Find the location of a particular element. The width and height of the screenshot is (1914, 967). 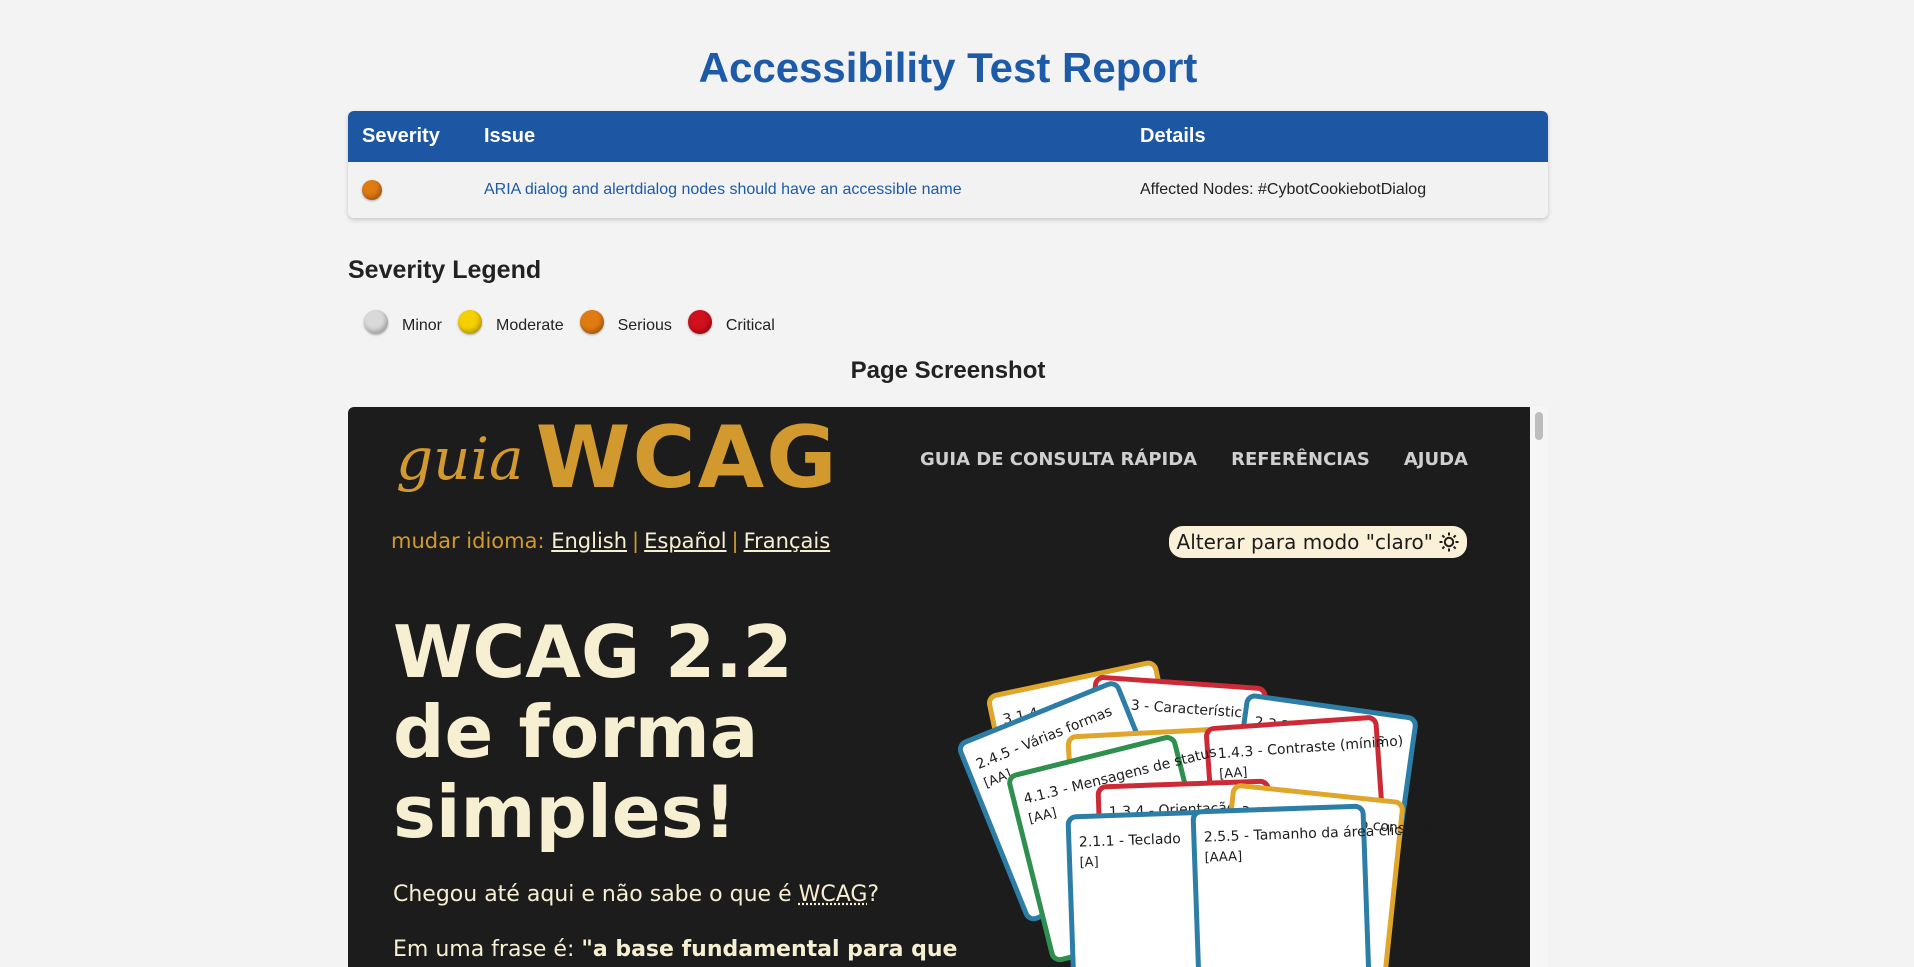

scrollbar-thumb is located at coordinates (1539, 426).